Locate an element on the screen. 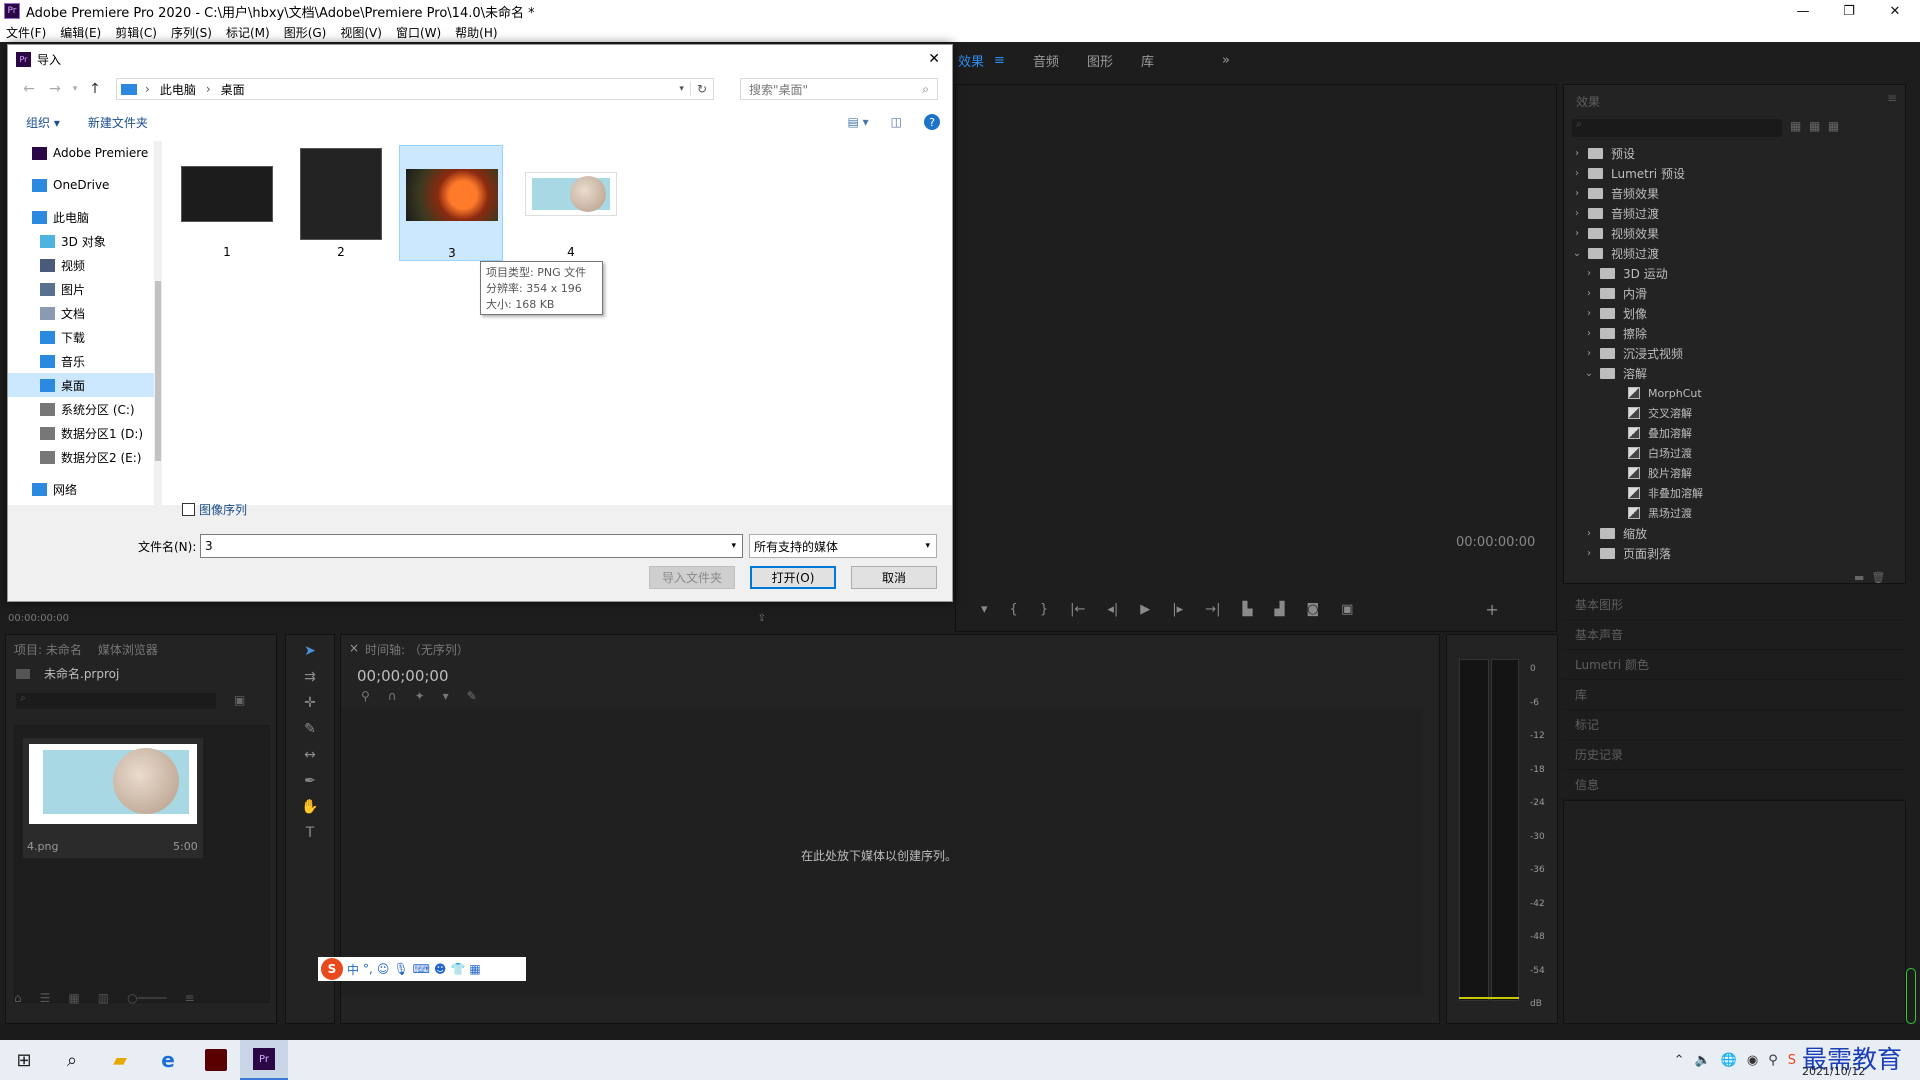 This screenshot has width=1920, height=1080. ripple-edit-tool-icon: ✛ is located at coordinates (310, 703).